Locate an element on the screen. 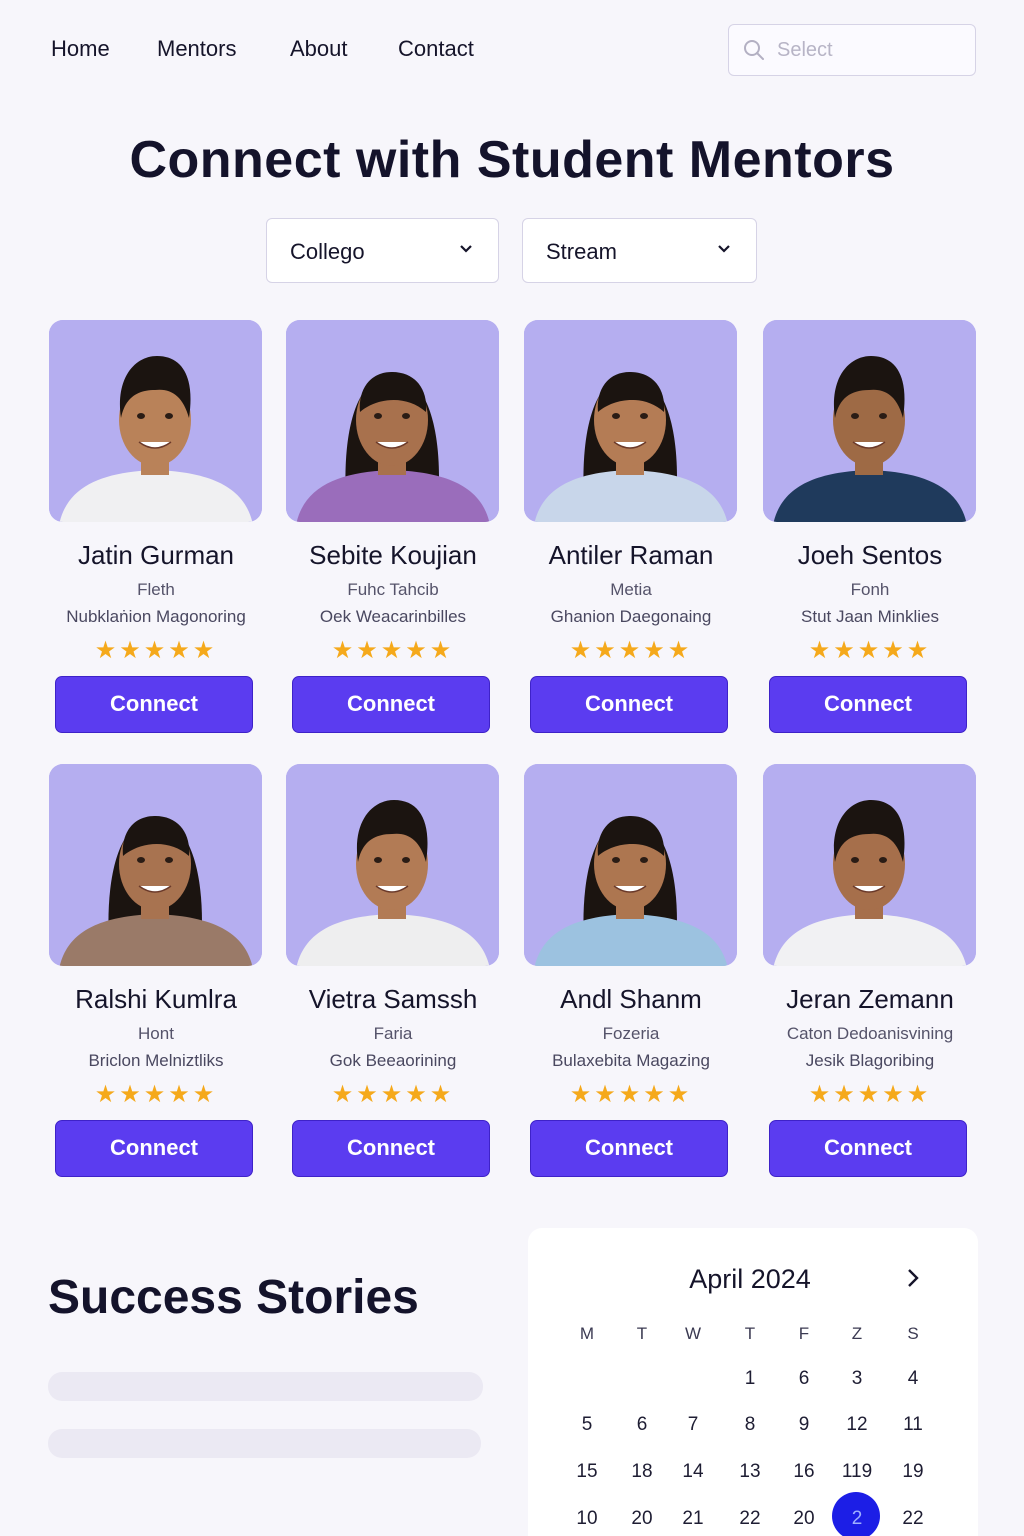  calendar-day: 9 is located at coordinates (804, 1425).